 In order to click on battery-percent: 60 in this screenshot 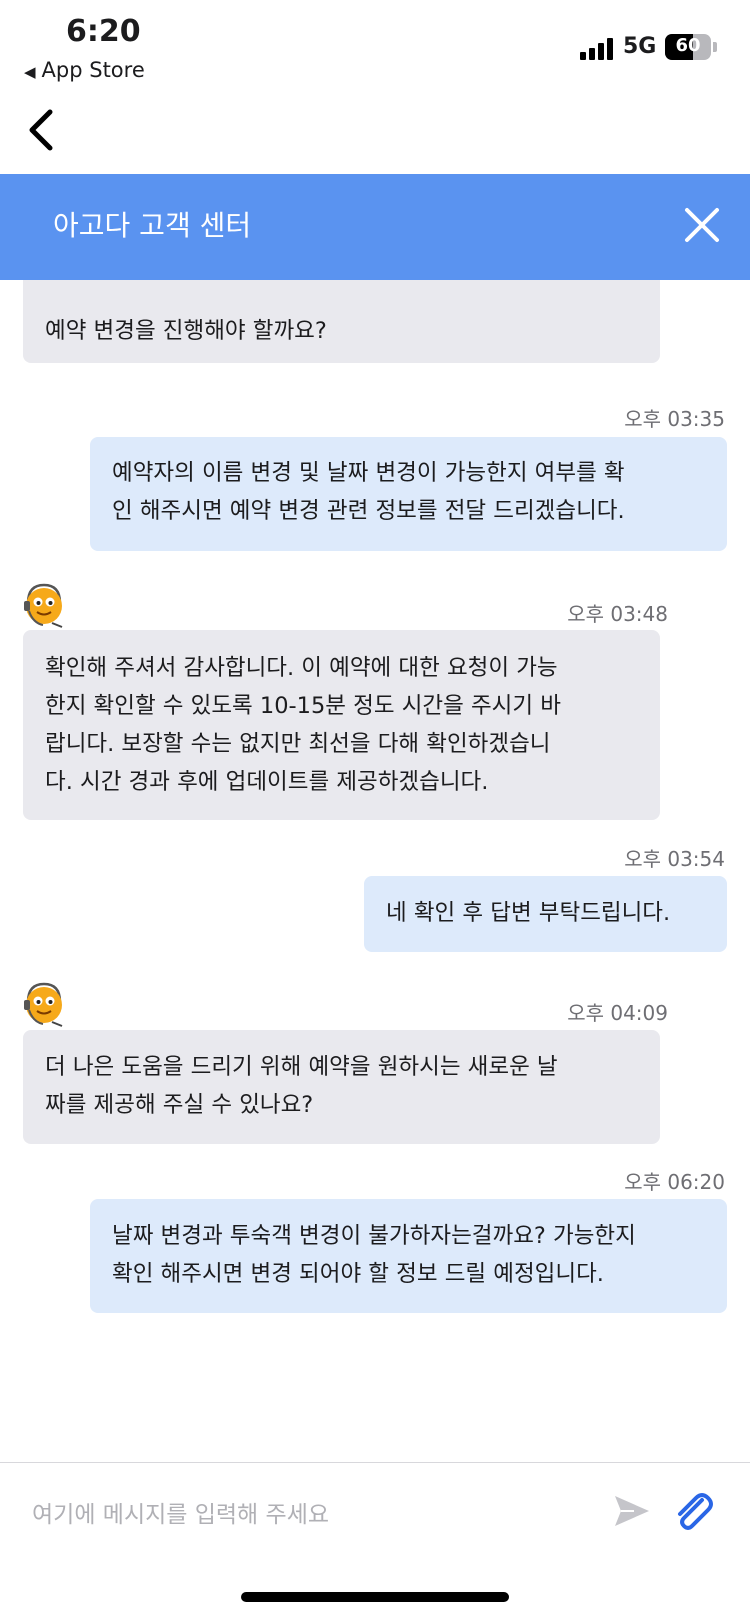, I will do `click(688, 45)`.